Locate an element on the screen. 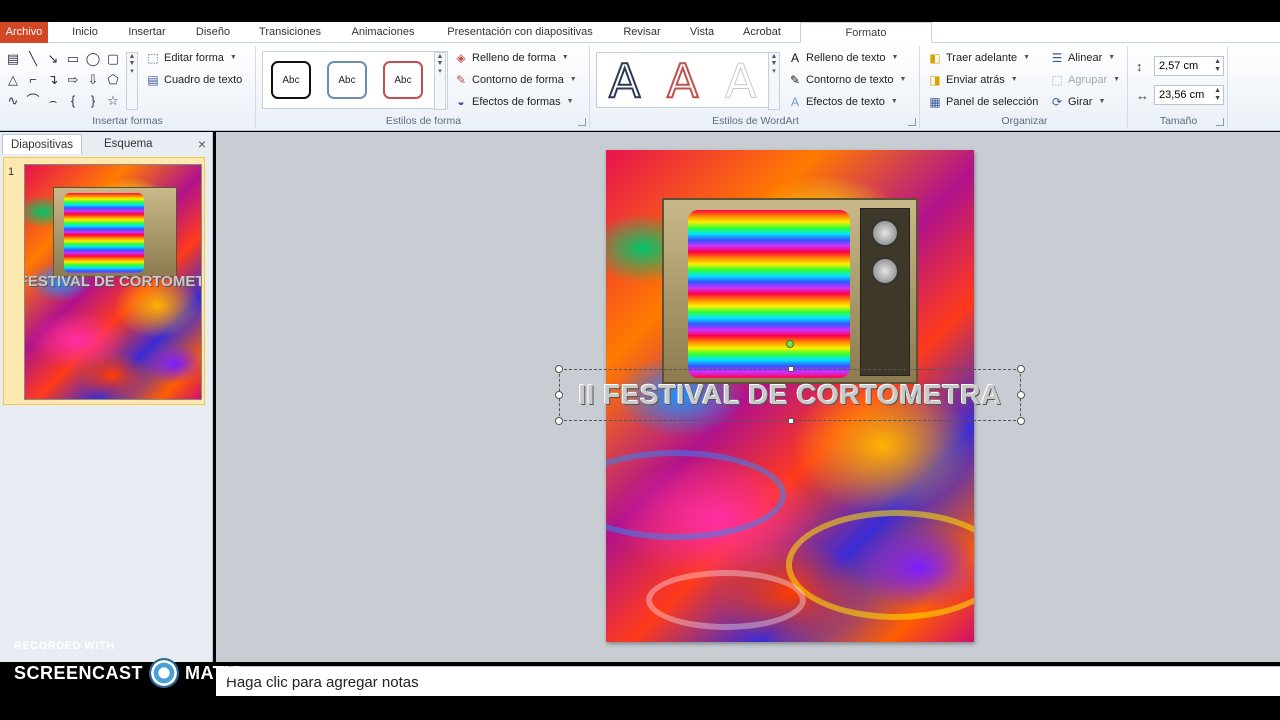 Image resolution: width=1280 pixels, height=720 pixels. pentagon-shape-icon: ⬠ is located at coordinates (113, 80).